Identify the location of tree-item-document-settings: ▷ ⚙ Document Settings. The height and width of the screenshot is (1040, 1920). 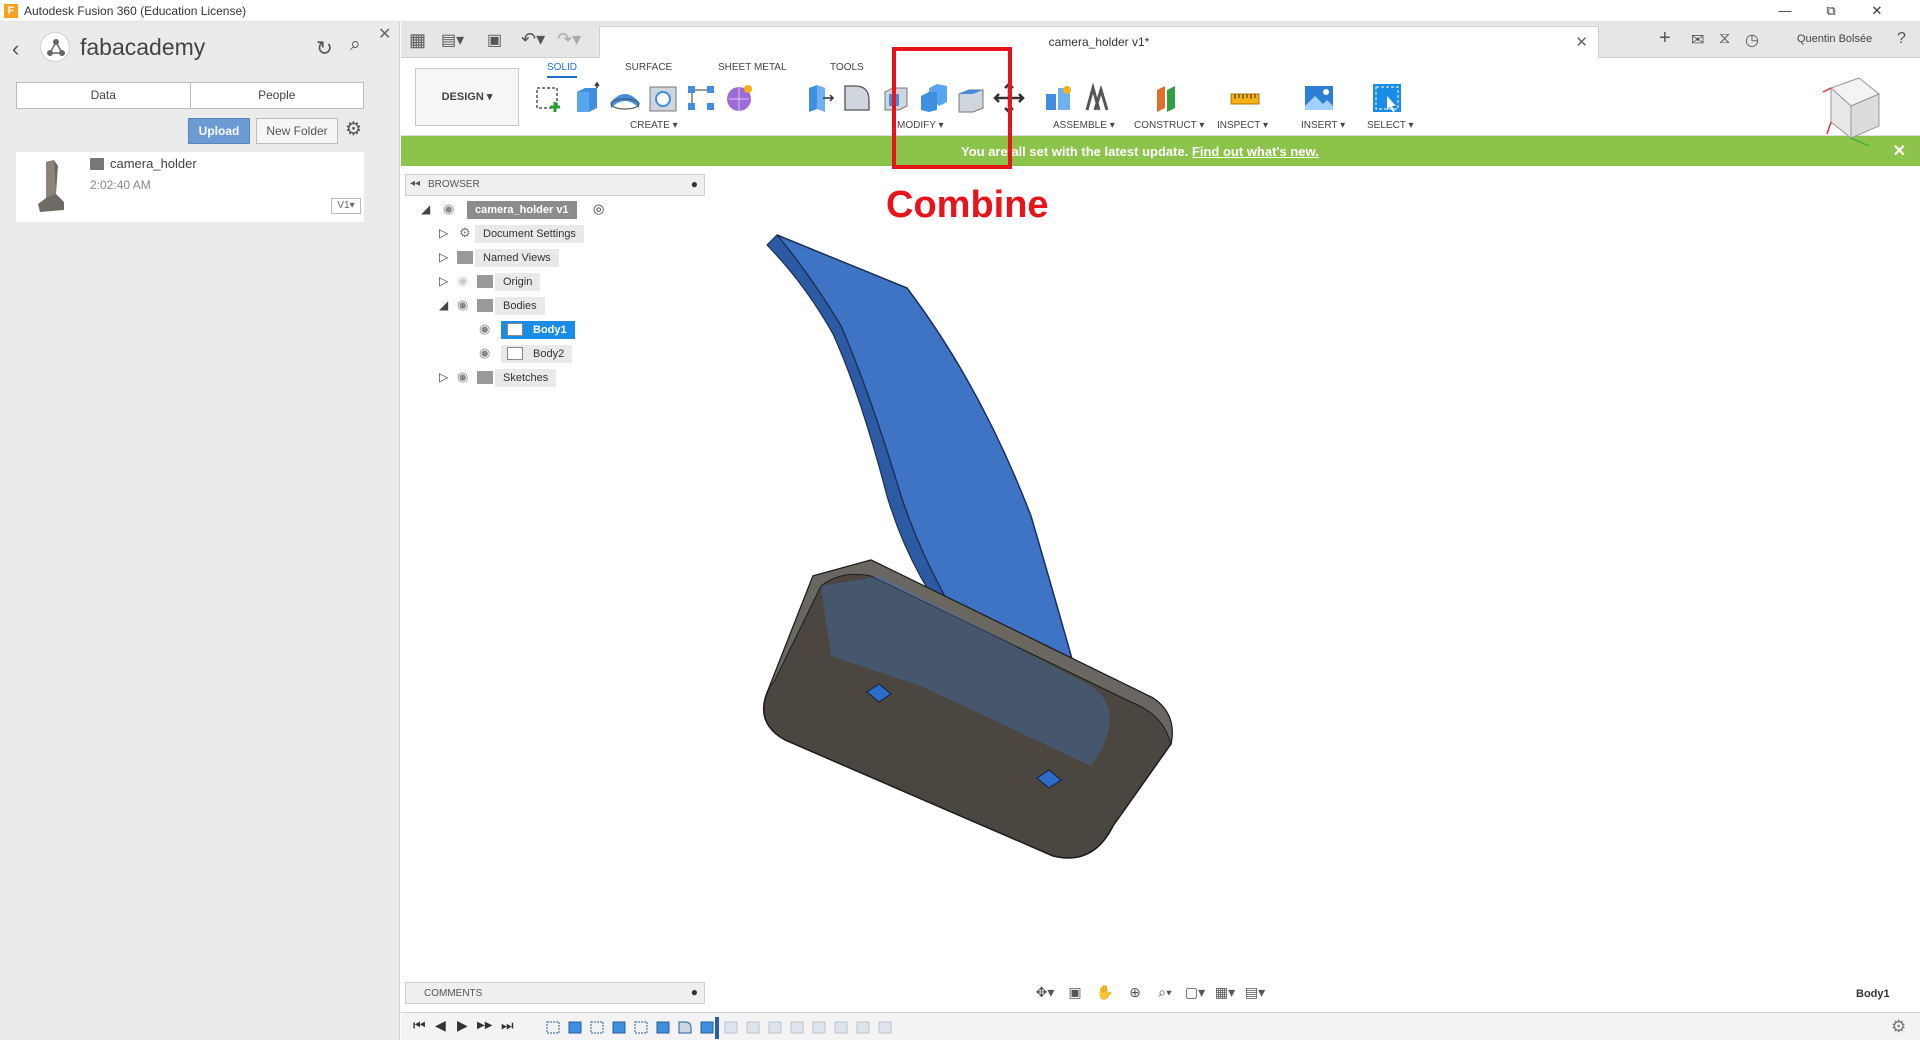
(519, 233).